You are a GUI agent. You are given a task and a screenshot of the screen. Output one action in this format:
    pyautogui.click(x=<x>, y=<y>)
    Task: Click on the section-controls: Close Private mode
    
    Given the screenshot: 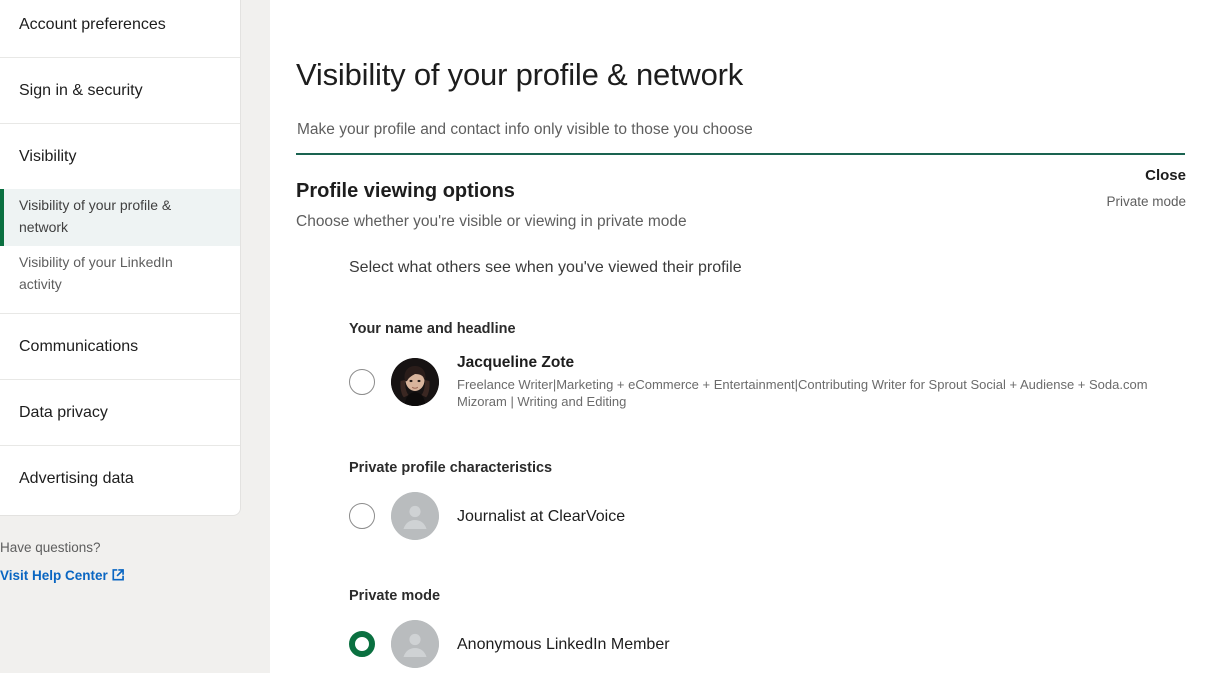 What is the action you would take?
    pyautogui.click(x=1146, y=188)
    